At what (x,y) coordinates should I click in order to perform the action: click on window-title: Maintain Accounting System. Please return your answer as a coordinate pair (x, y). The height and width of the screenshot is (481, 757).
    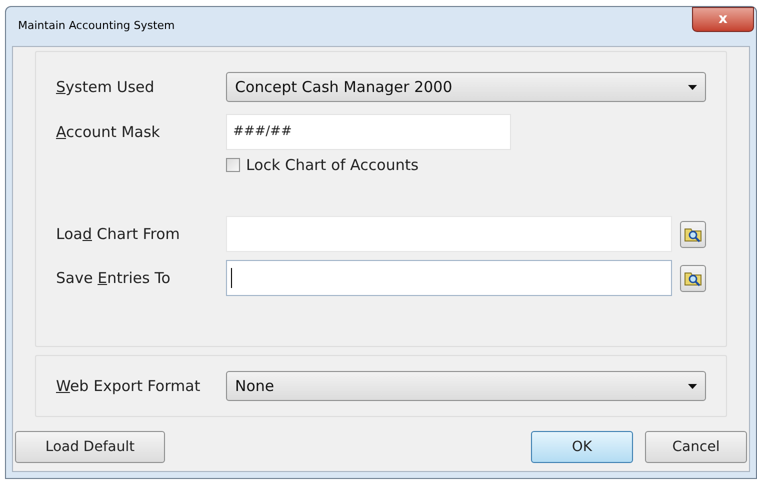
    Looking at the image, I should click on (96, 26).